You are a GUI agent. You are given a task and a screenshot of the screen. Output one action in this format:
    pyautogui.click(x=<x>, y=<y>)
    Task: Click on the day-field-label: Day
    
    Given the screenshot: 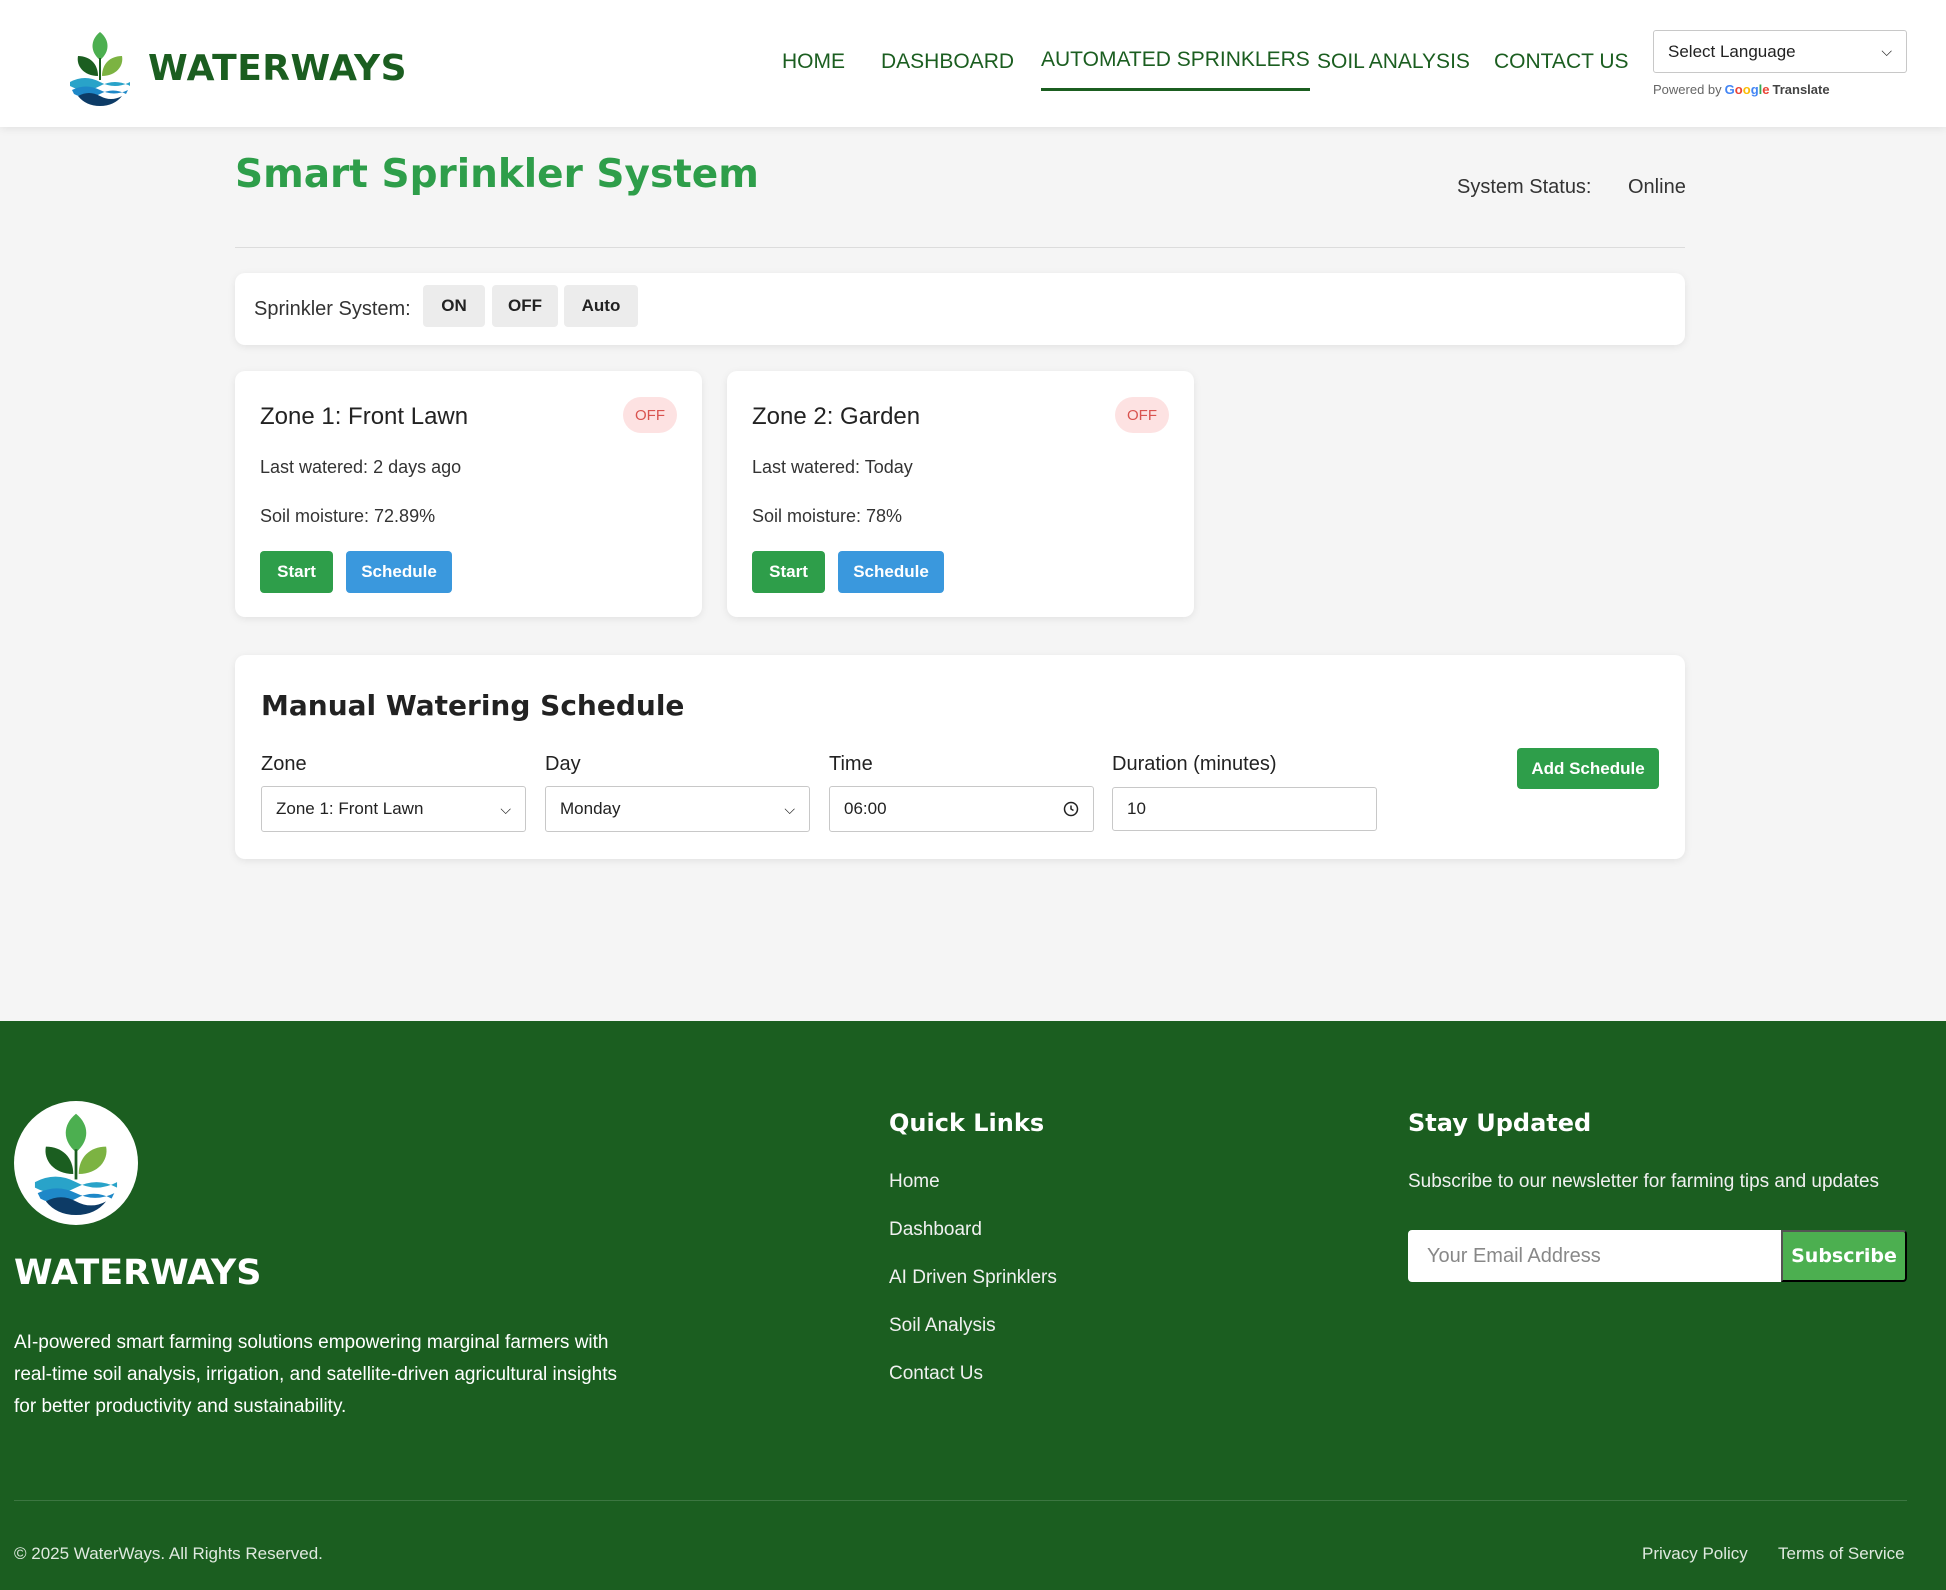 What is the action you would take?
    pyautogui.click(x=563, y=764)
    